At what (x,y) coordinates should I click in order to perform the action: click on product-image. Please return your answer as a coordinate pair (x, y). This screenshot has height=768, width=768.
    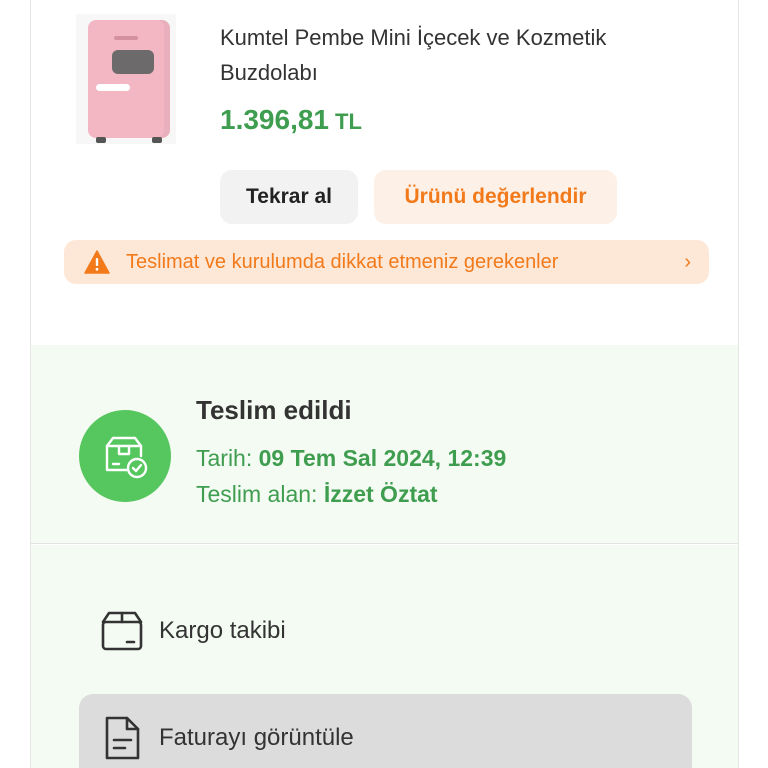
    Looking at the image, I should click on (126, 79).